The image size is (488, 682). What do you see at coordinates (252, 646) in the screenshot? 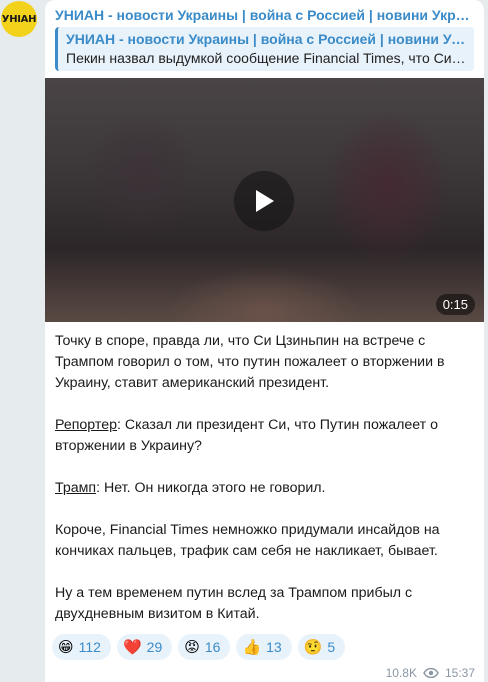
I see `thumbs-up-emoji-icon: 👍` at bounding box center [252, 646].